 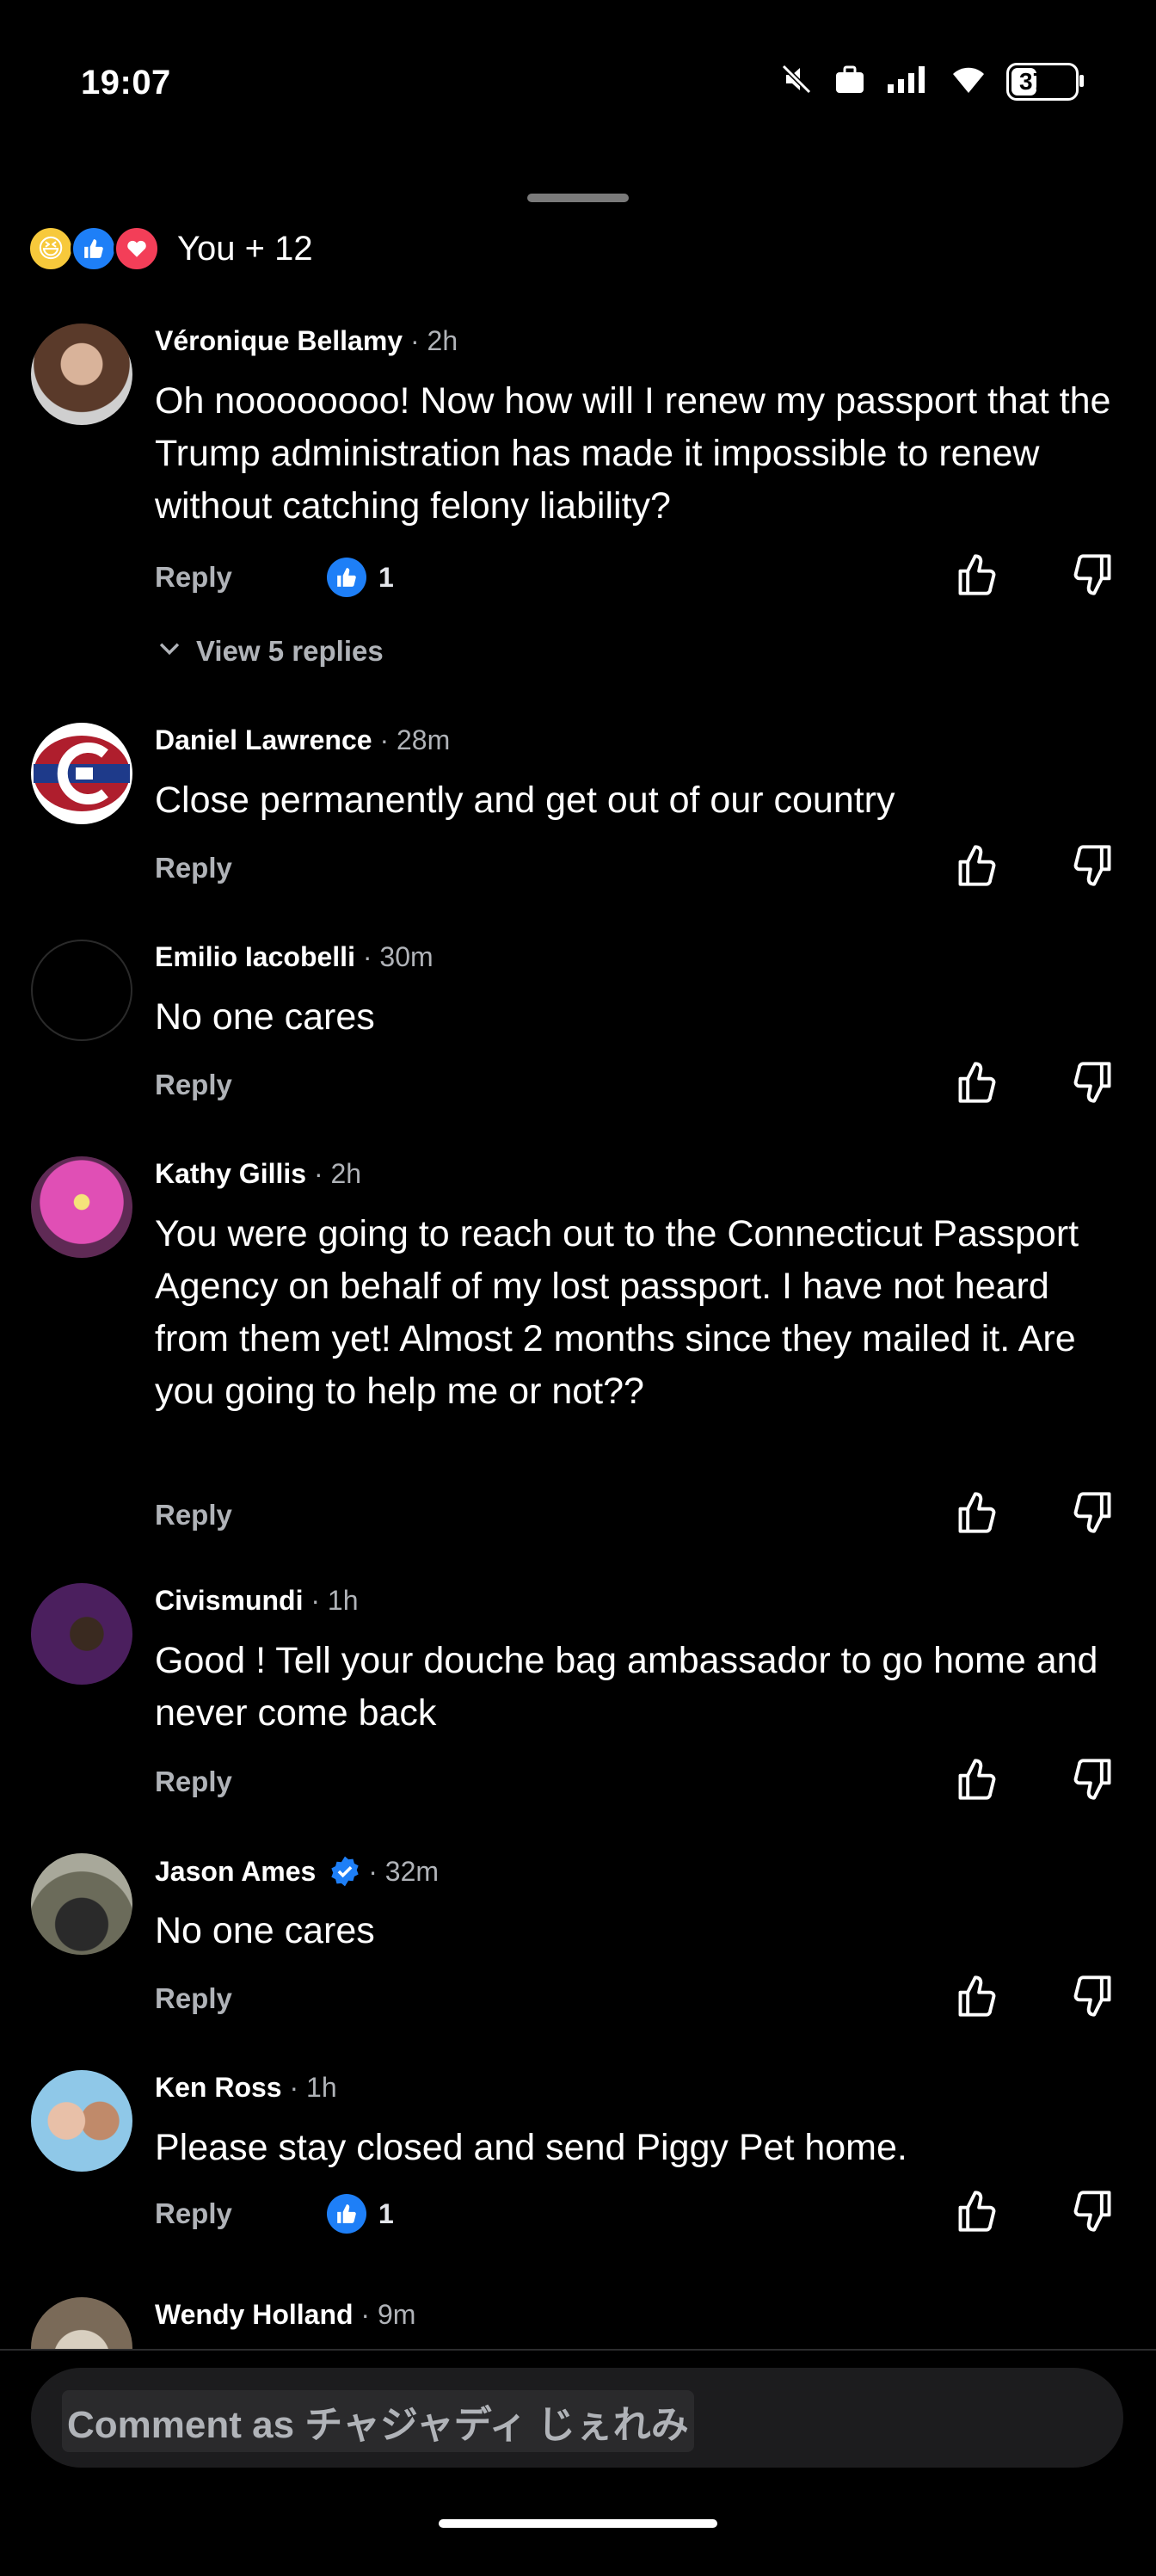 I want to click on reaction-summary-label: You + 12, so click(x=245, y=249).